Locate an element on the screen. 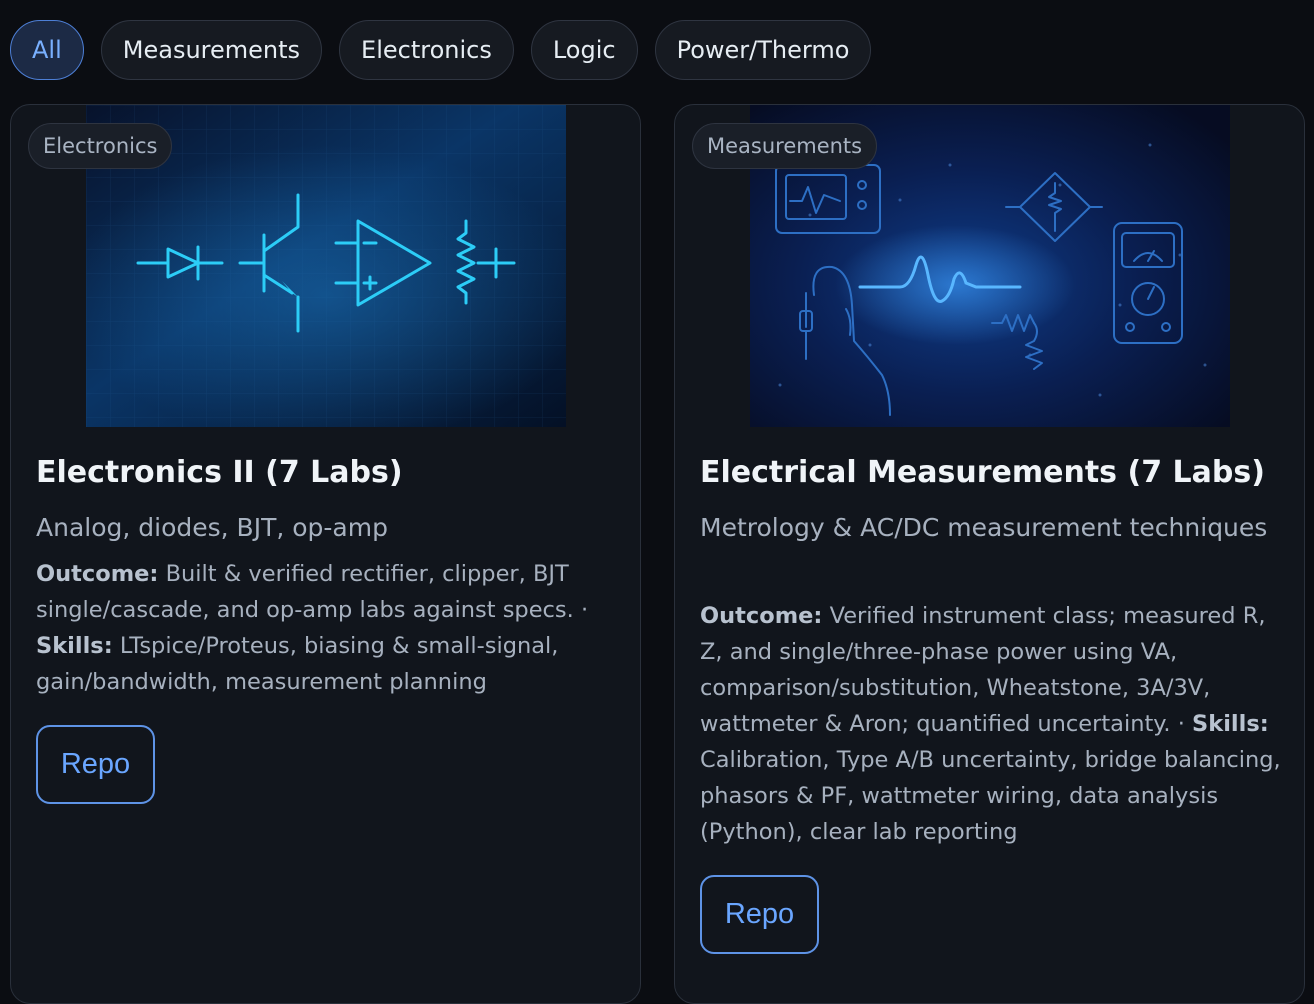 This screenshot has width=1314, height=1004. filter-chip-measurements: Measurements is located at coordinates (211, 50).